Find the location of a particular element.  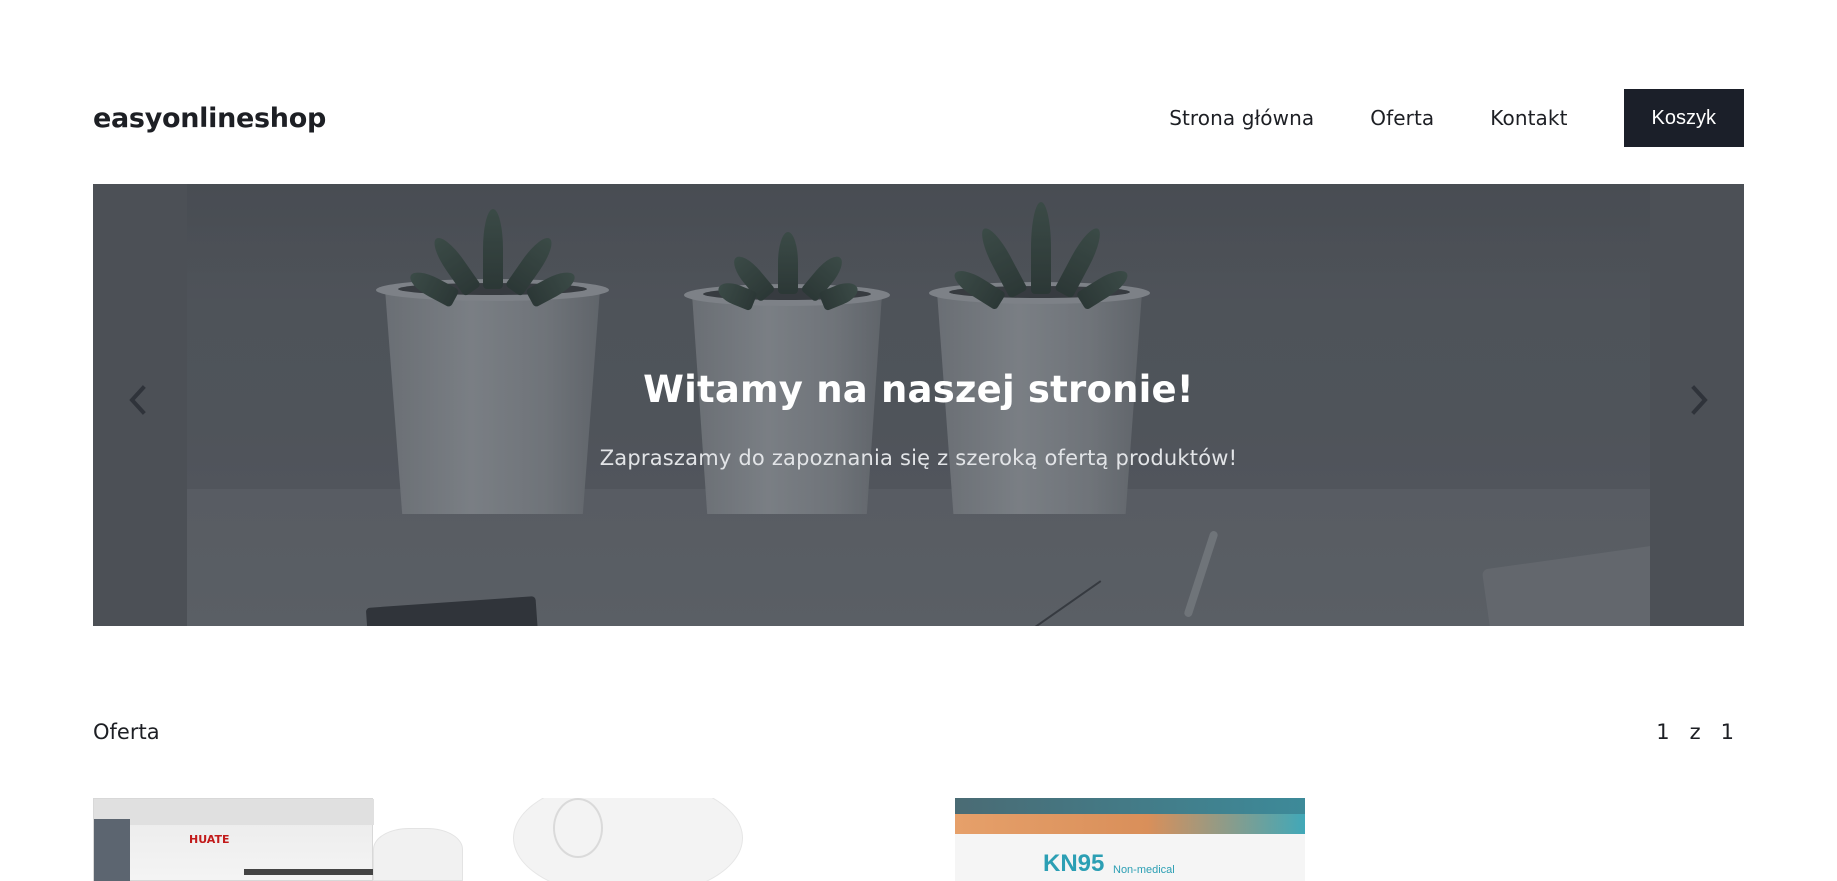

product-brand-text: KN95 is located at coordinates (1074, 863).